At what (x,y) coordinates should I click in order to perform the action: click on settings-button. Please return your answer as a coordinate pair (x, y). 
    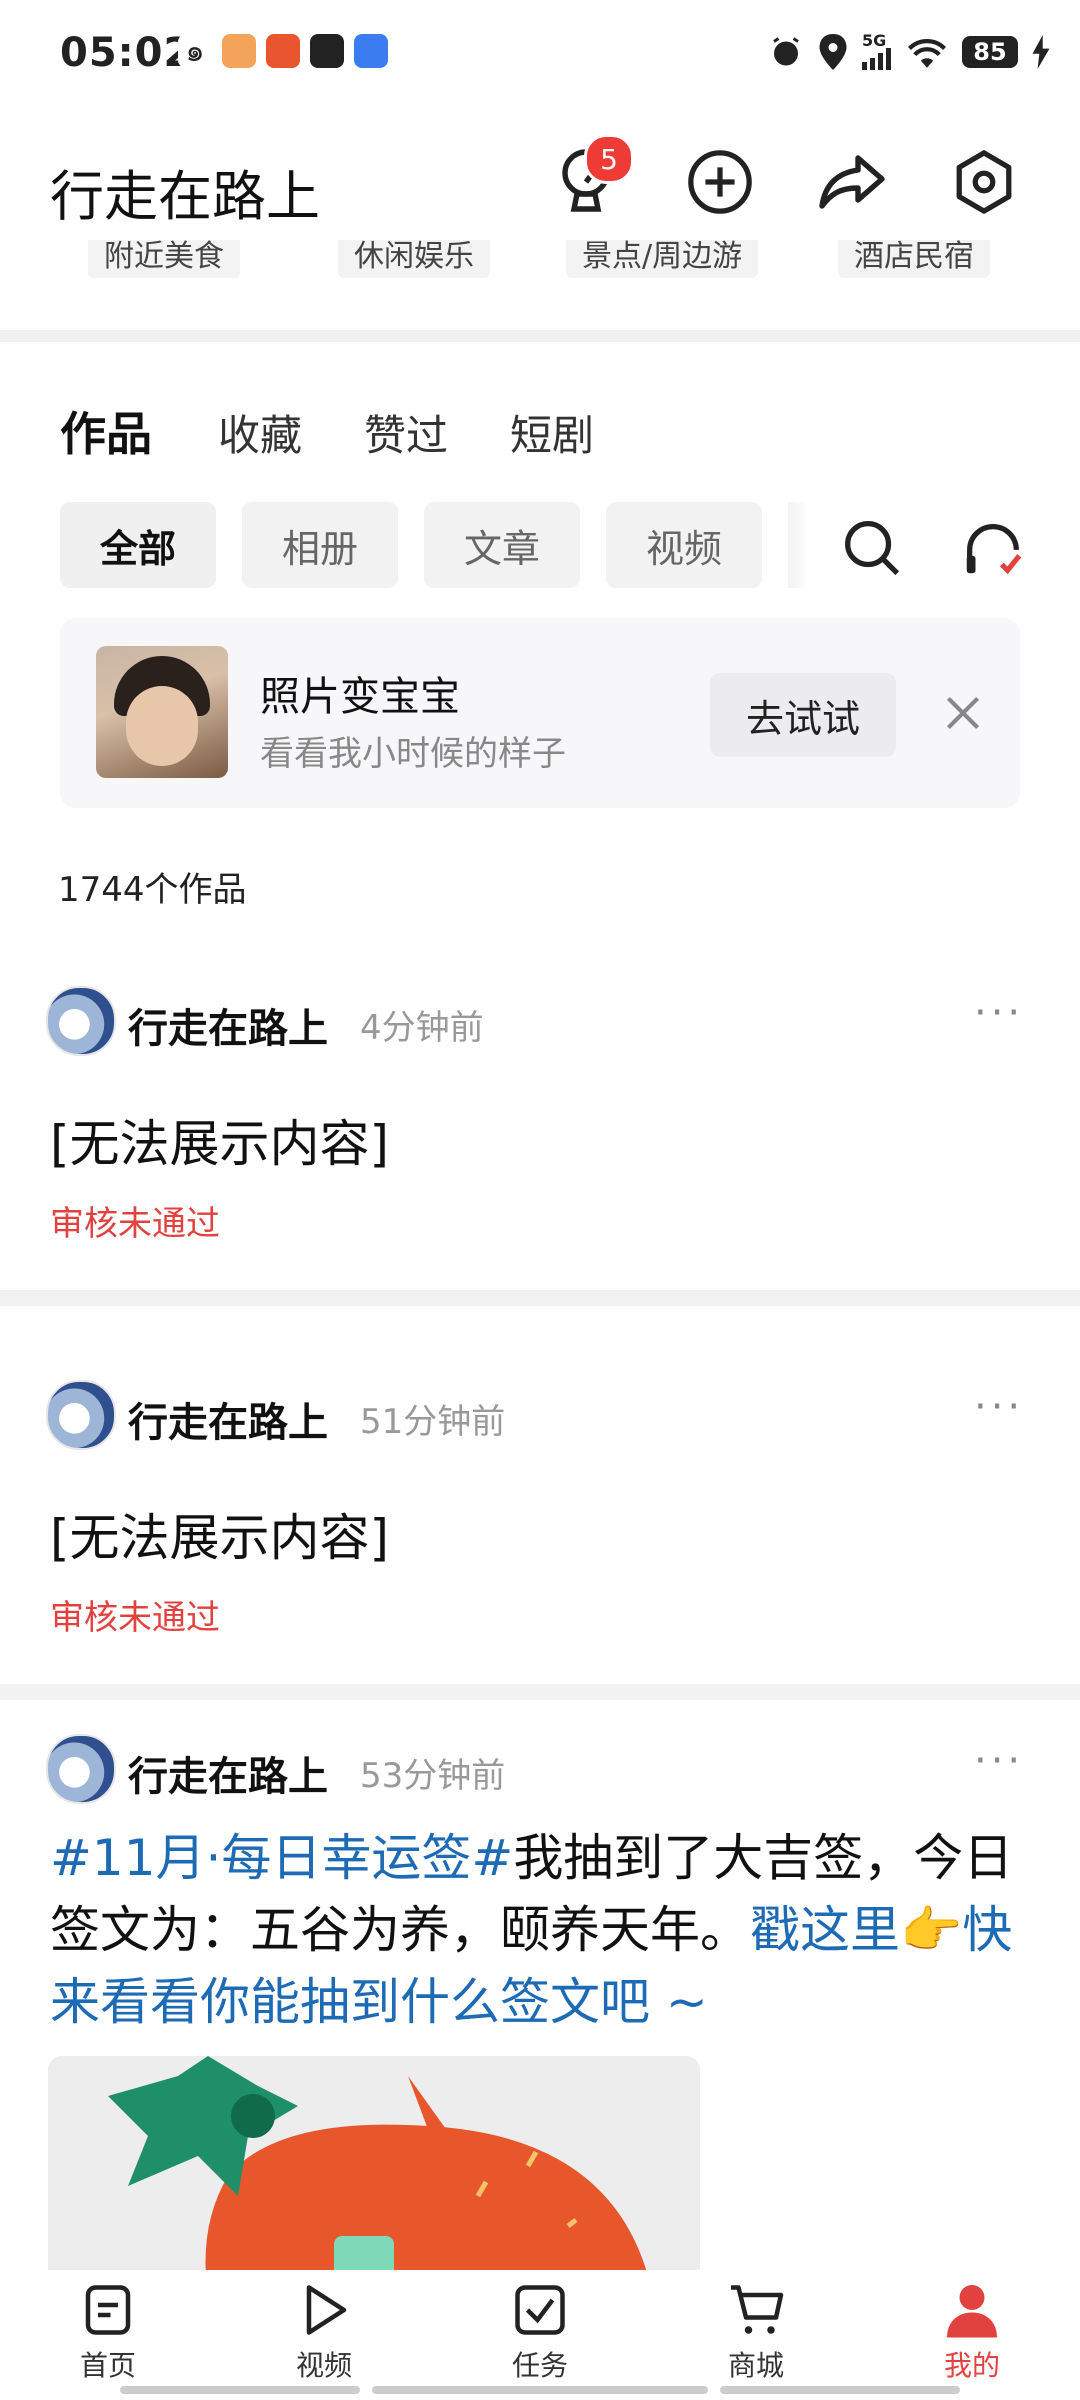
    Looking at the image, I should click on (984, 182).